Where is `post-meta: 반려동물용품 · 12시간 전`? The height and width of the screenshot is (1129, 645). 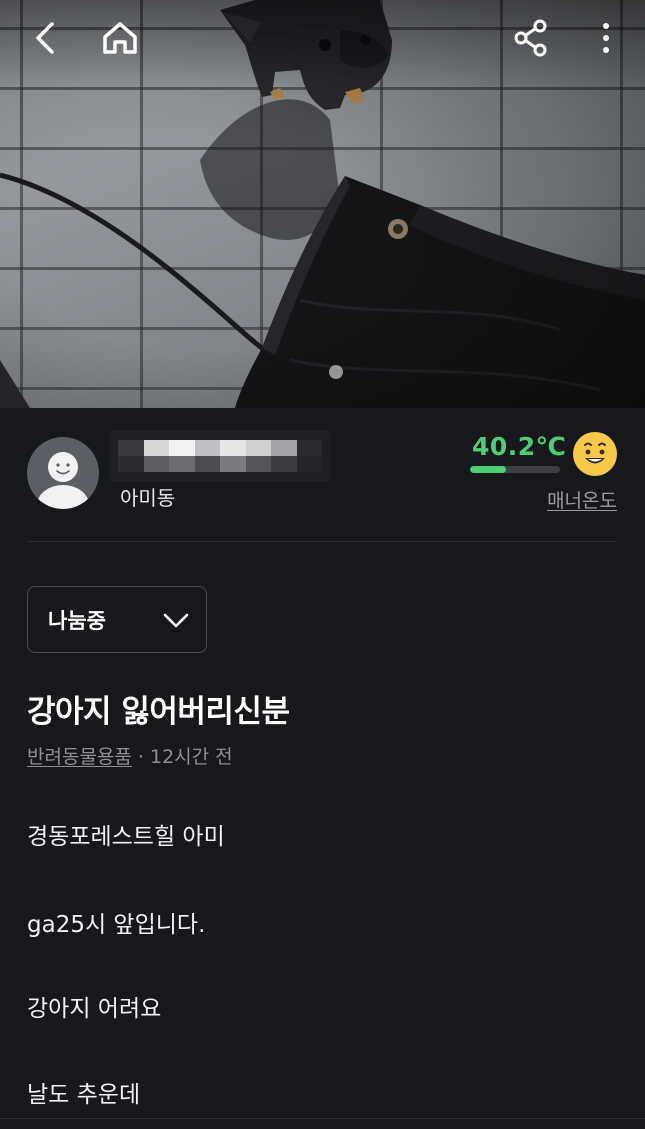 post-meta: 반려동물용품 · 12시간 전 is located at coordinates (130, 755).